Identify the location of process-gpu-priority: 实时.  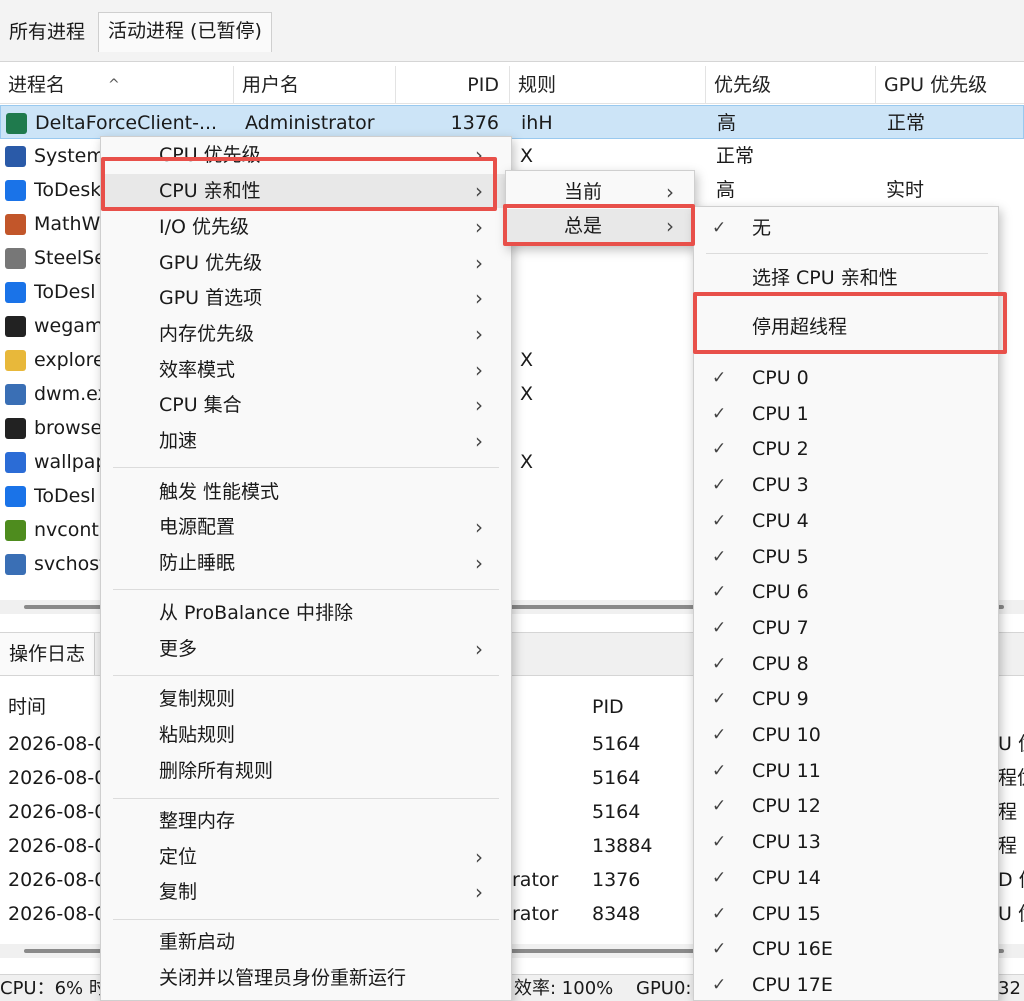
(905, 190).